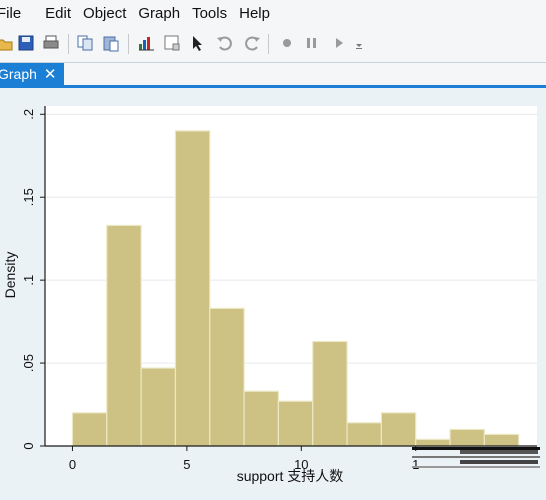 This screenshot has height=500, width=546. I want to click on menu-tools: Tools, so click(209, 13).